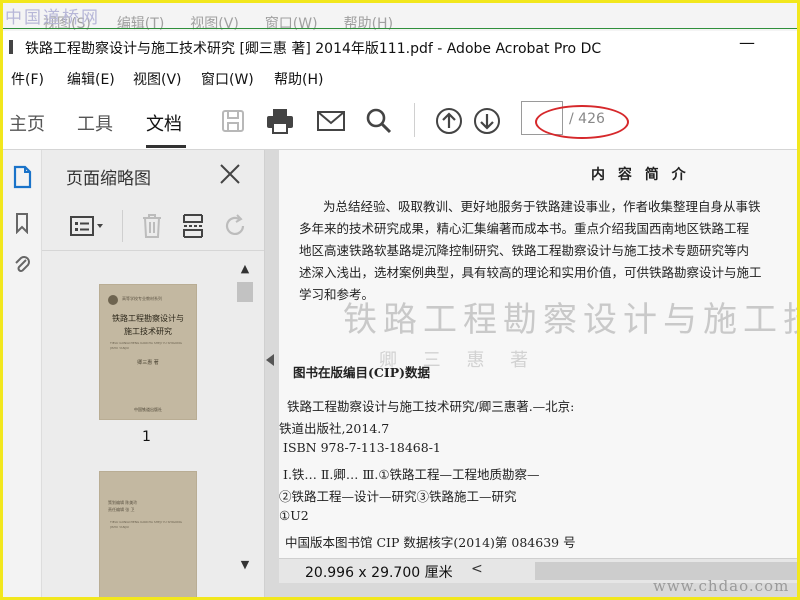 The width and height of the screenshot is (800, 600). What do you see at coordinates (334, 428) in the screenshot?
I see `cip-line: 铁道出版社,2014.7` at bounding box center [334, 428].